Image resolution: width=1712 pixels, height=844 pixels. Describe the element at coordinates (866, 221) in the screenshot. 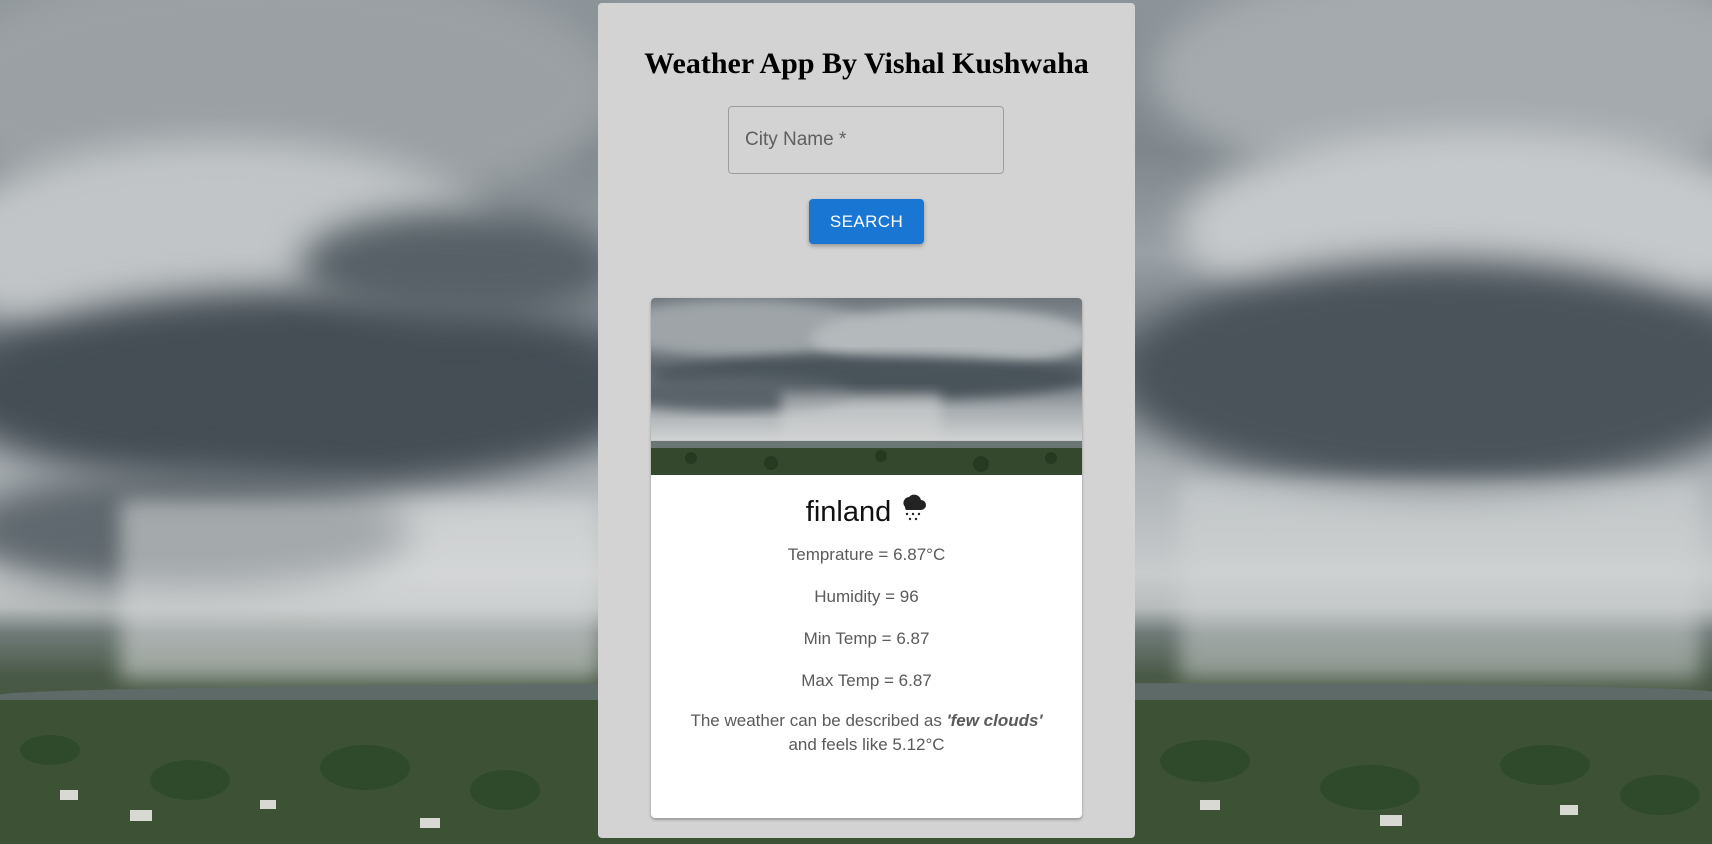

I see `search-button: SEARCH` at that location.